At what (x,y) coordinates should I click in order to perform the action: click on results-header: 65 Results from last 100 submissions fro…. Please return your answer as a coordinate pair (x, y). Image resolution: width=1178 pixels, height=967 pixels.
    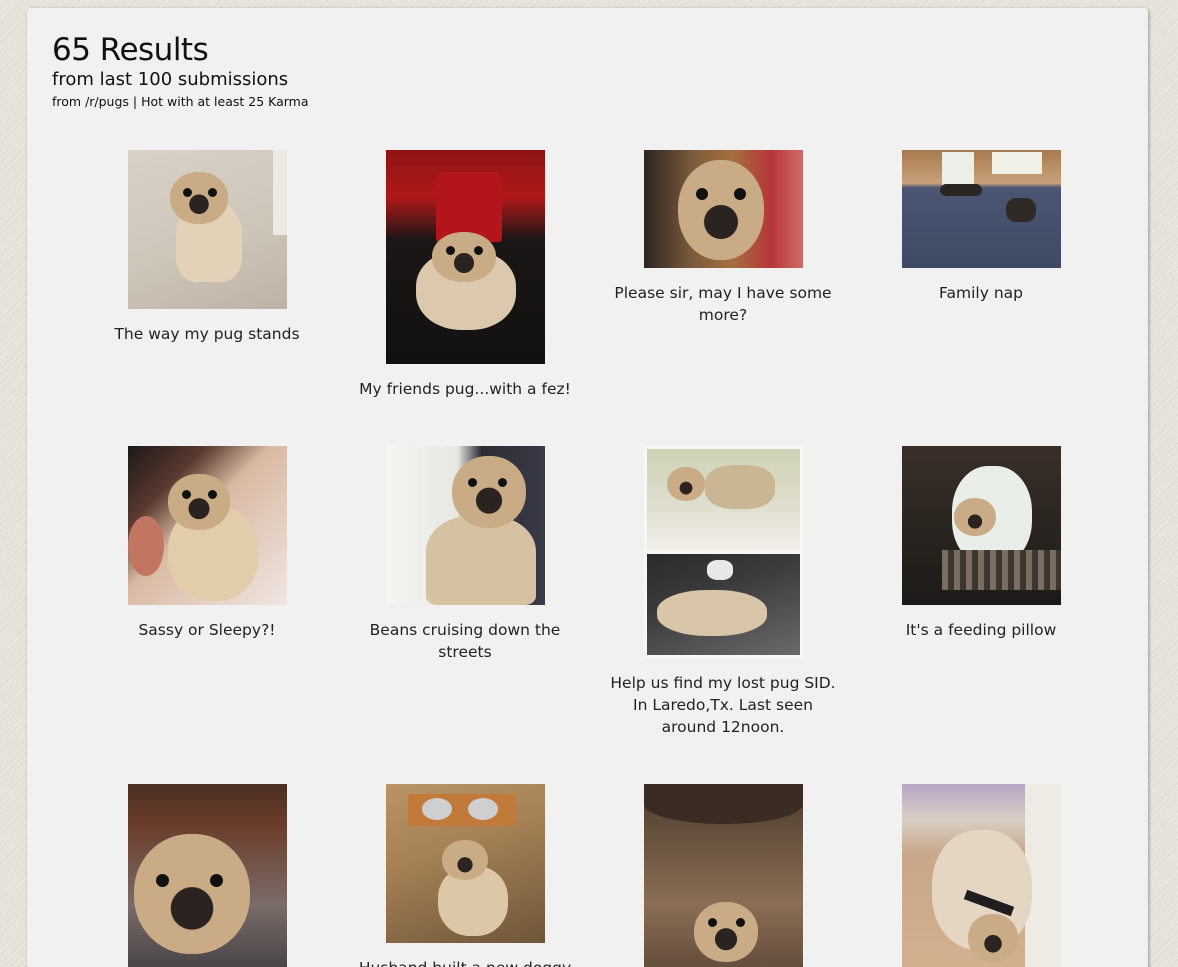
    Looking at the image, I should click on (180, 71).